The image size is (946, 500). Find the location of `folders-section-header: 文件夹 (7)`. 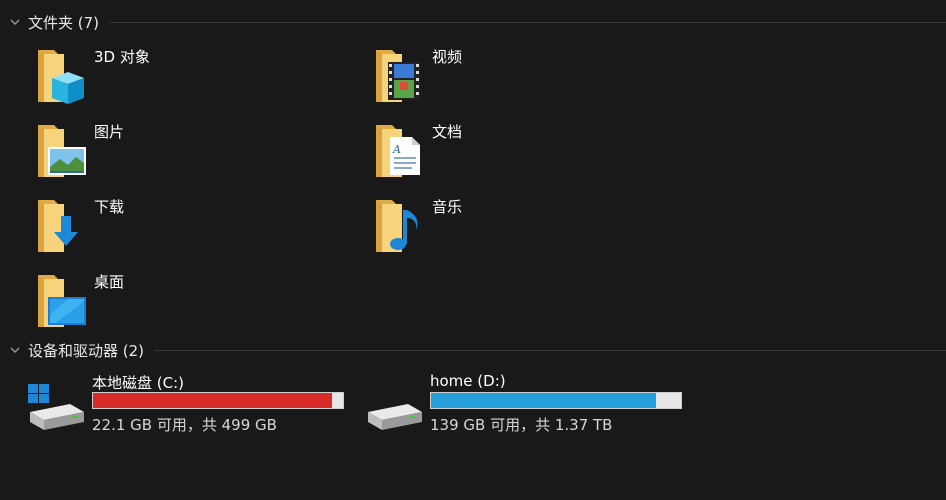

folders-section-header: 文件夹 (7) is located at coordinates (477, 22).